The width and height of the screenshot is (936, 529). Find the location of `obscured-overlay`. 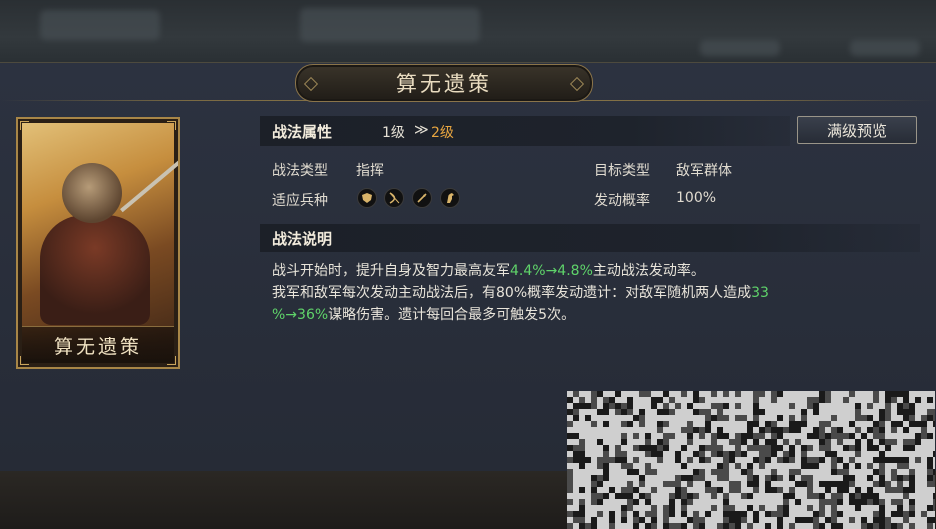

obscured-overlay is located at coordinates (751, 460).